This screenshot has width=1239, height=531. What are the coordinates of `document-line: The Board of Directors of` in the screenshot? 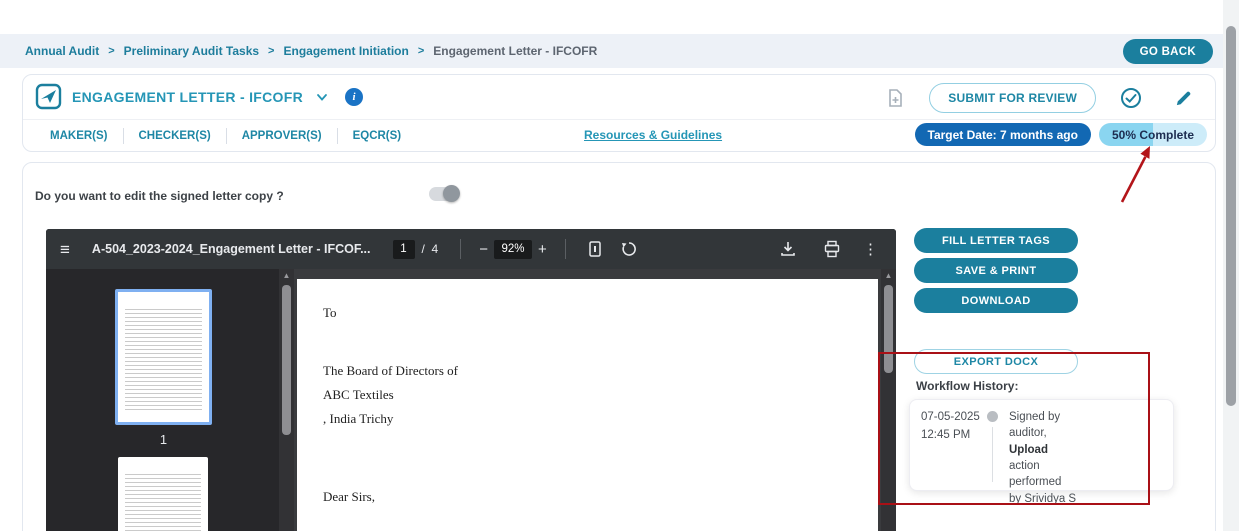 It's located at (391, 370).